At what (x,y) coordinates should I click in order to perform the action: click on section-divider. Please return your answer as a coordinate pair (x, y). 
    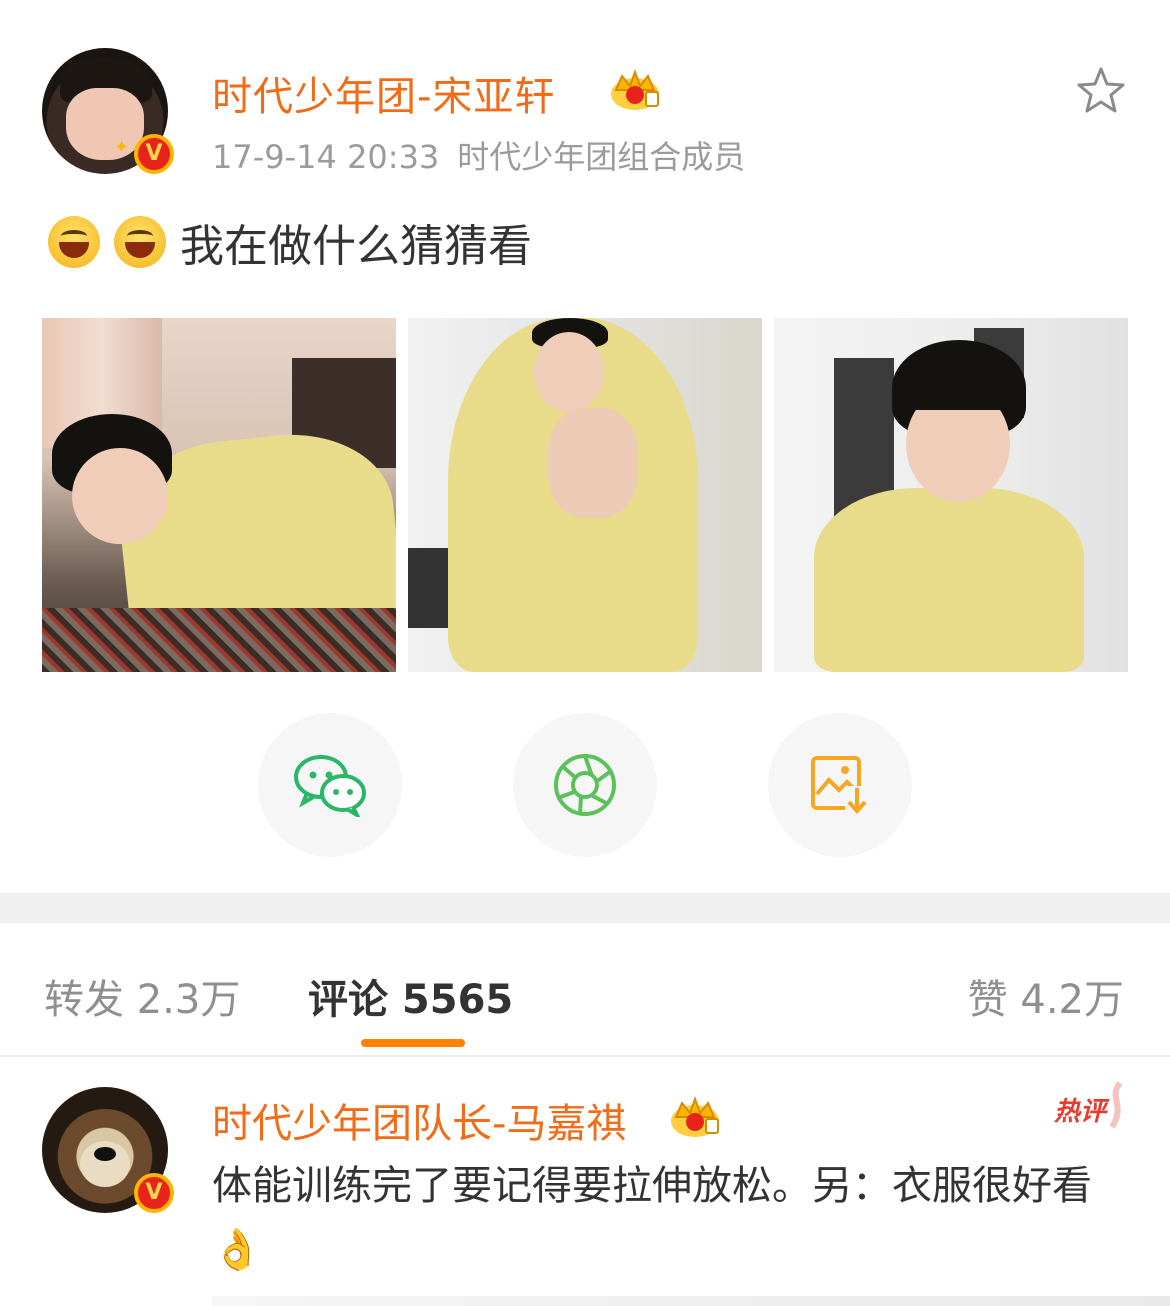
    Looking at the image, I should click on (585, 908).